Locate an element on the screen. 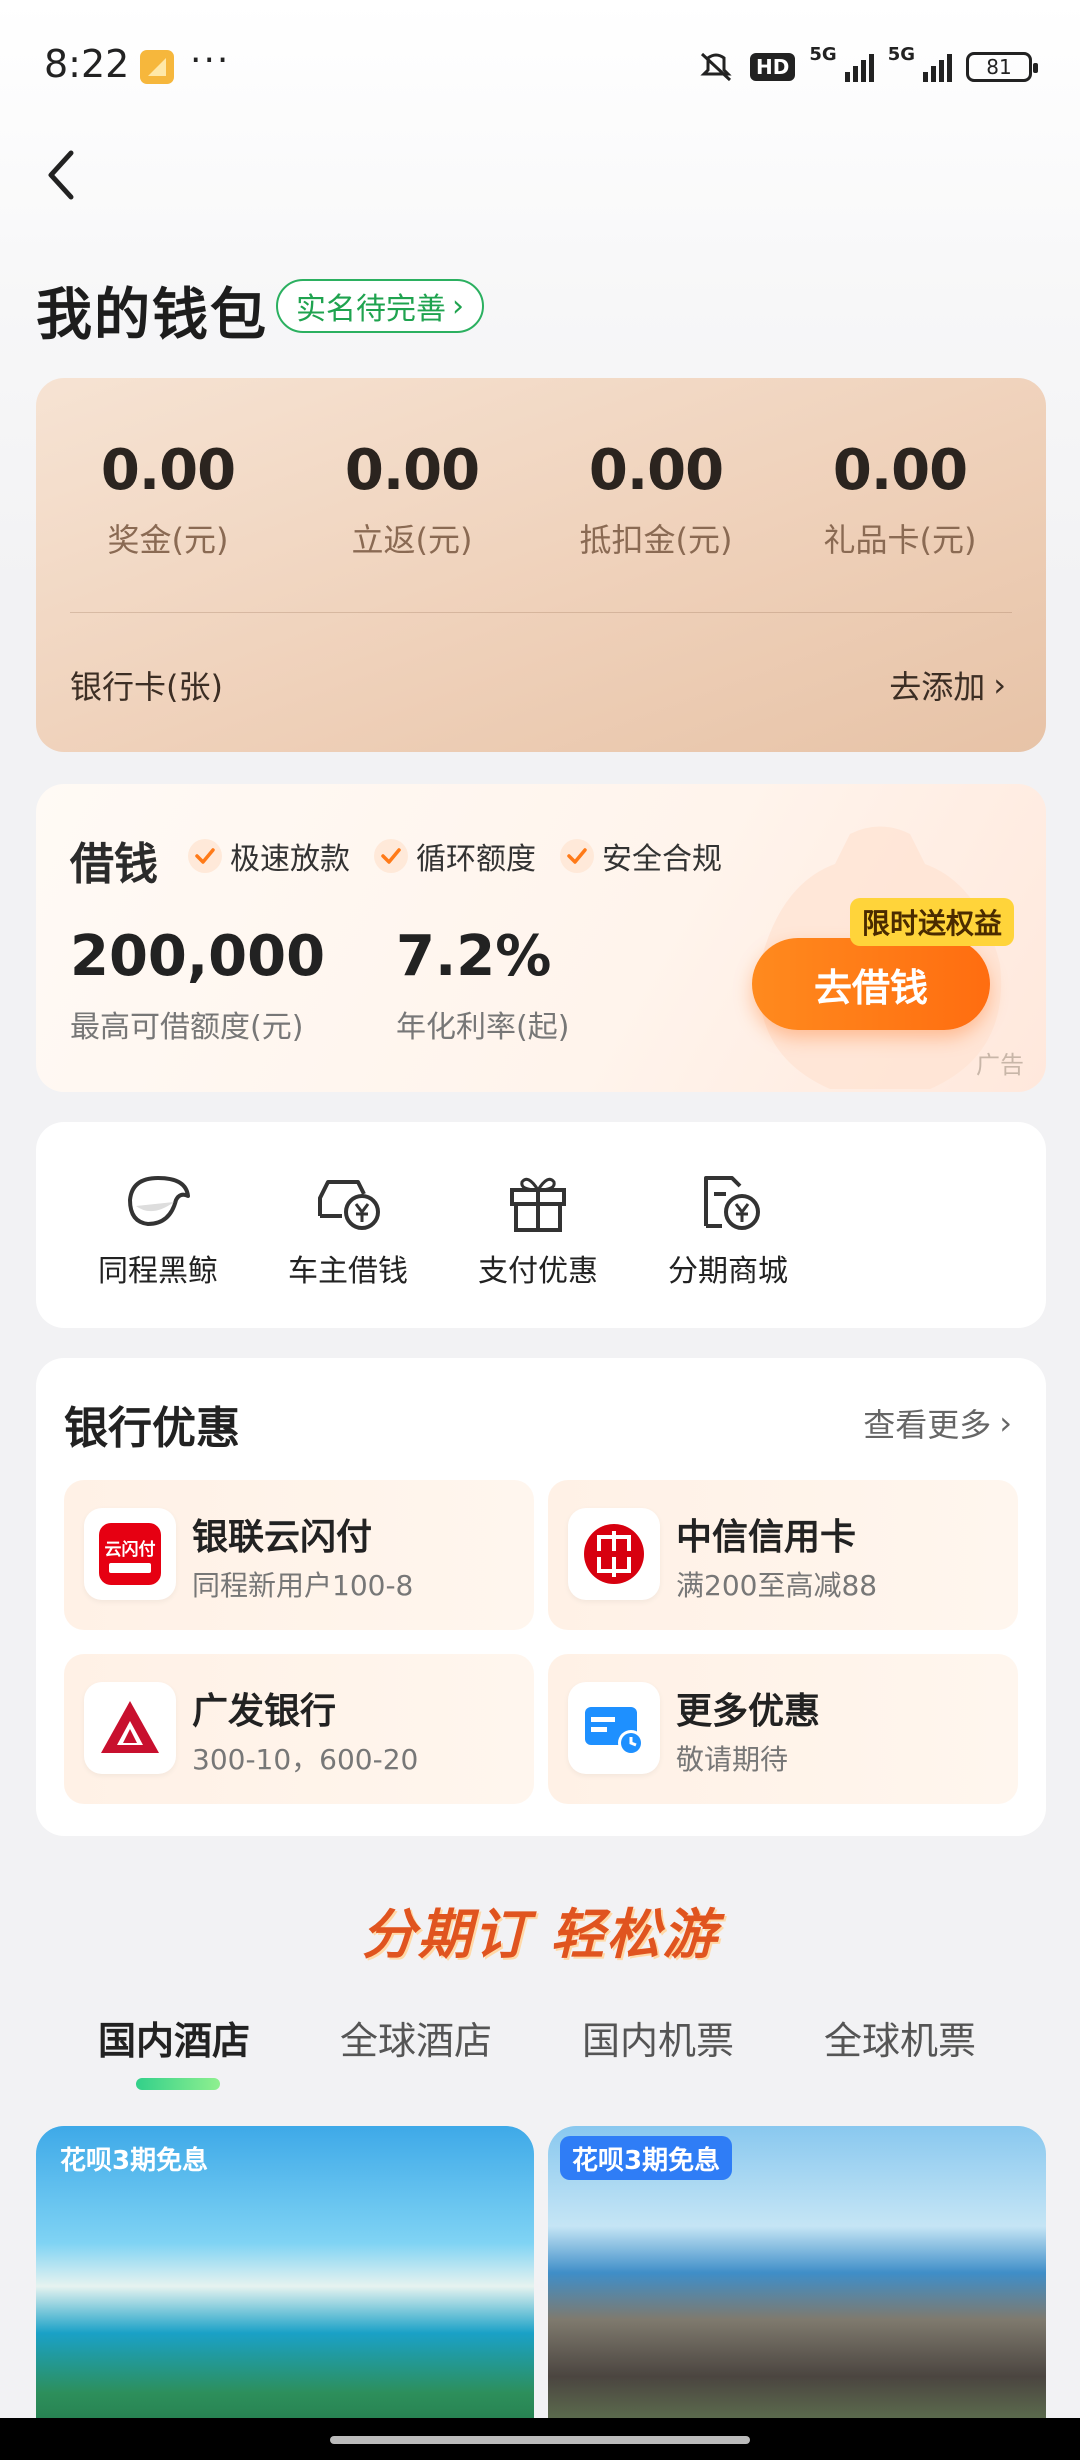 This screenshot has height=2460, width=1080. unionpay-quickpass-logo: 云闪付 is located at coordinates (130, 1554).